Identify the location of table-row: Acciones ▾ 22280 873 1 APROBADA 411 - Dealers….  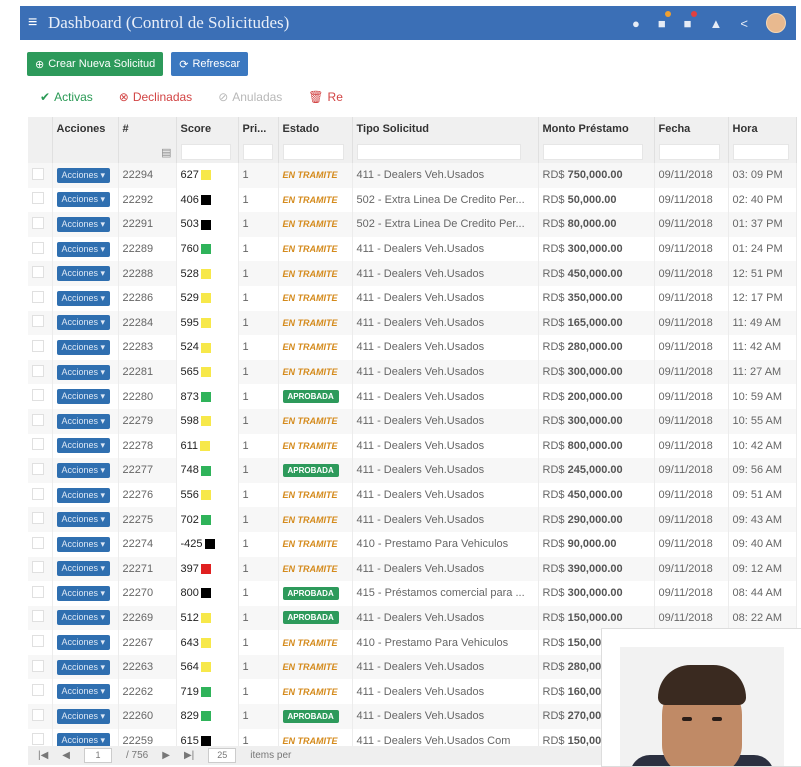
(412, 396).